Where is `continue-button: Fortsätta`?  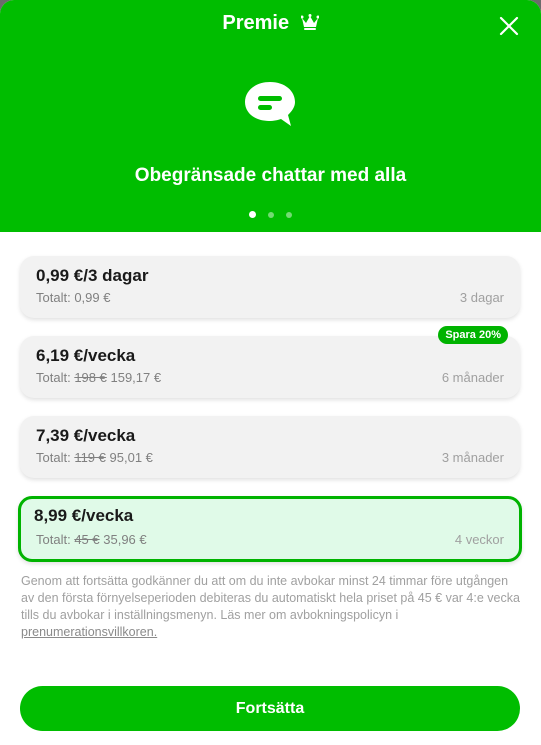
continue-button: Fortsätta is located at coordinates (270, 708).